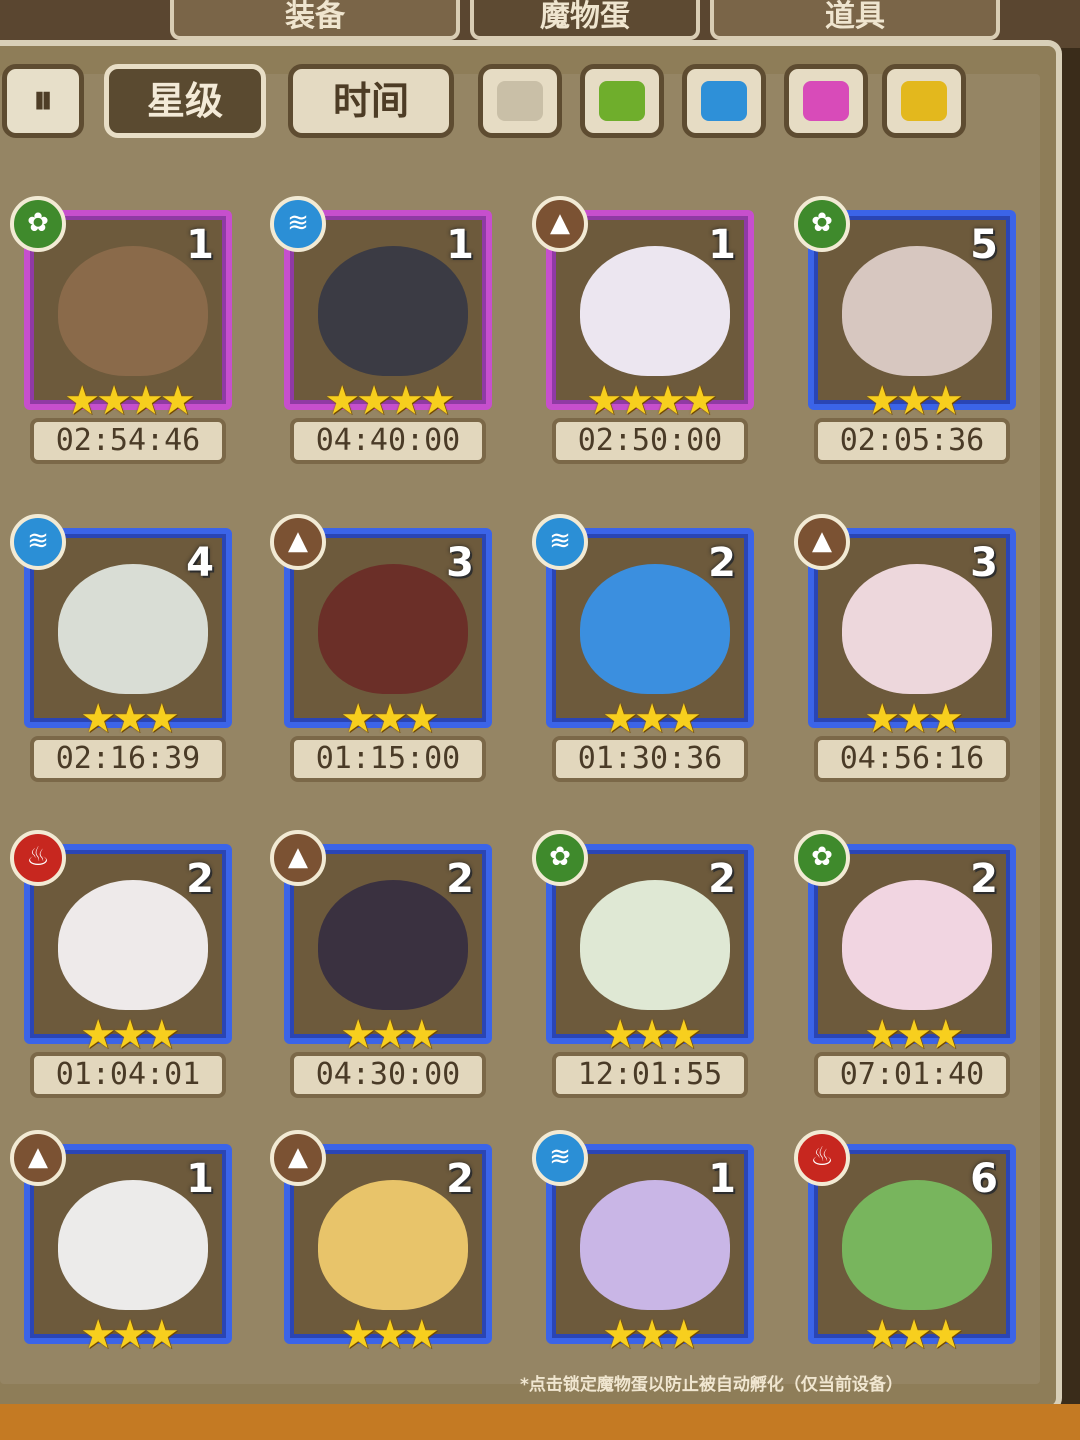 The image size is (1080, 1440). What do you see at coordinates (649, 336) in the screenshot?
I see `egg-card: 1 ★★★★ ▲ 02:50:00` at bounding box center [649, 336].